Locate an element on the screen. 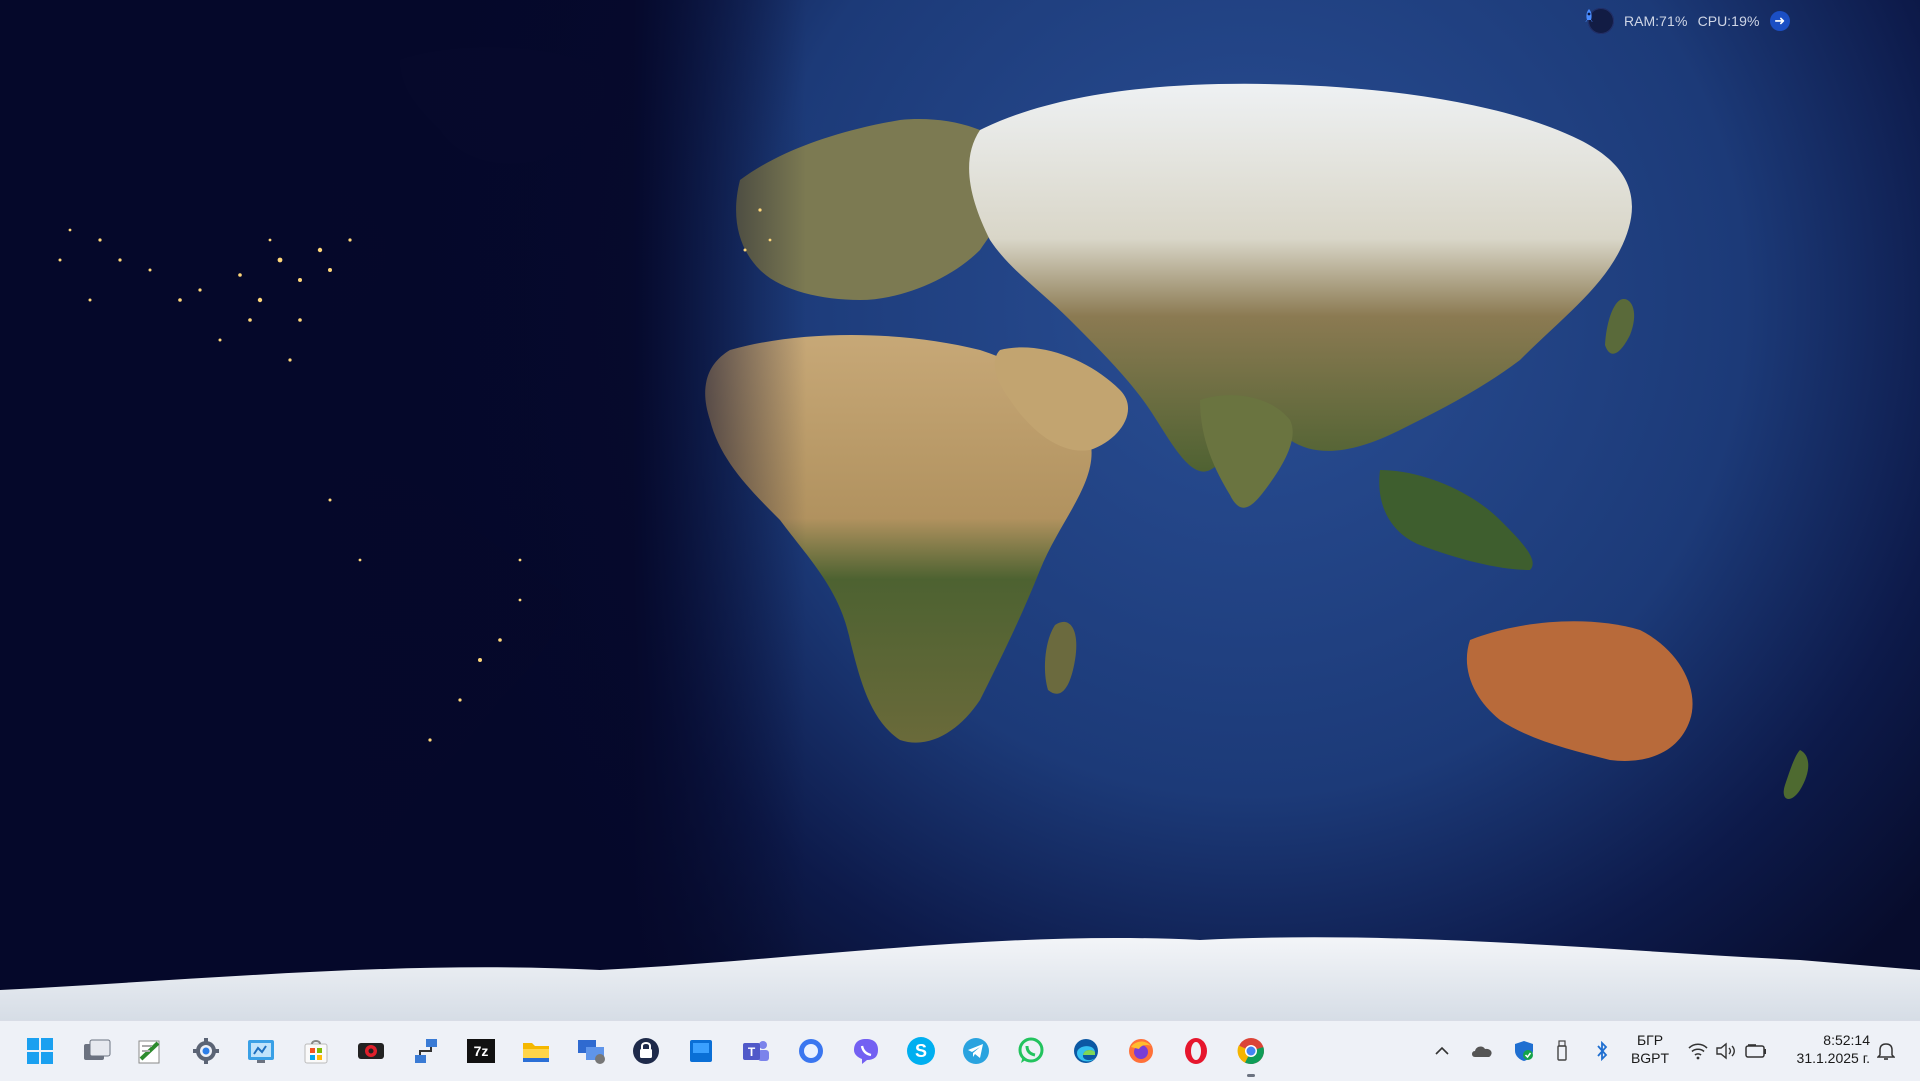  opera-icon is located at coordinates (1196, 1051).